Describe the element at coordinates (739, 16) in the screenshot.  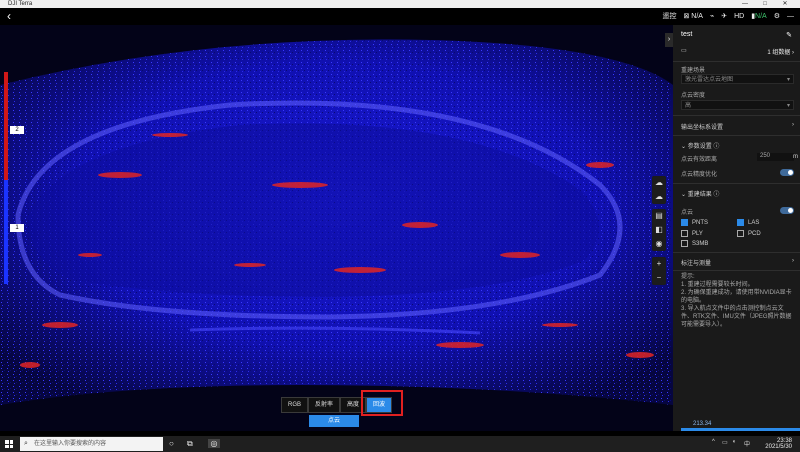
I see `hd-label: HD` at that location.